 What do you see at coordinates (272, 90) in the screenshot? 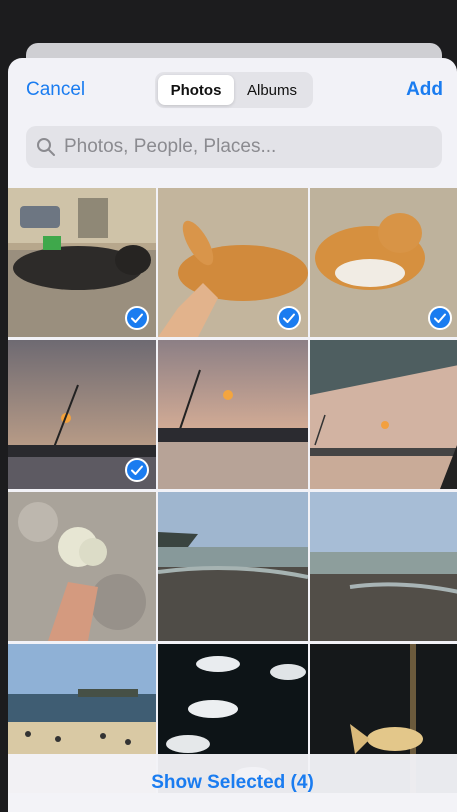
I see `tab-albums: Albums` at bounding box center [272, 90].